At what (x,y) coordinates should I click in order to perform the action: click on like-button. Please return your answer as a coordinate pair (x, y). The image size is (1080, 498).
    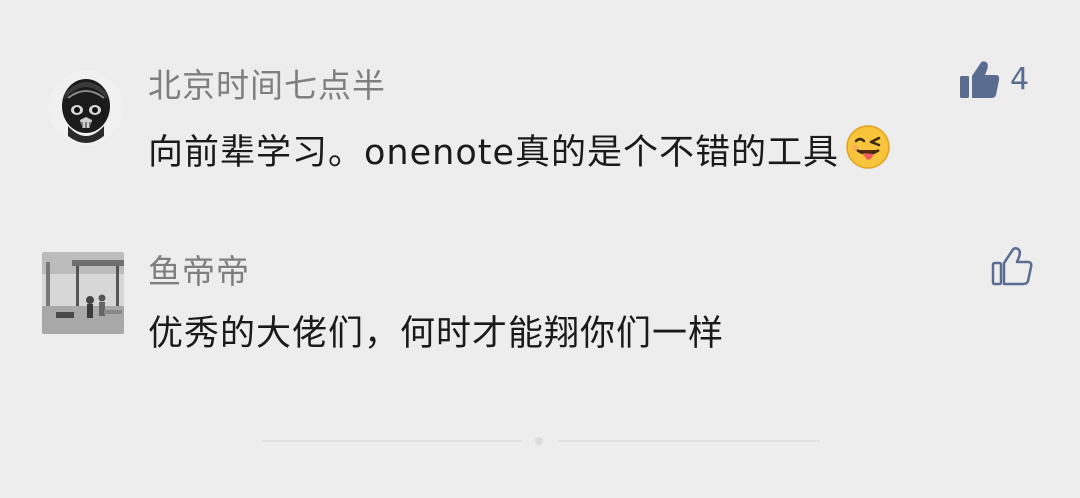
    Looking at the image, I should click on (1012, 266).